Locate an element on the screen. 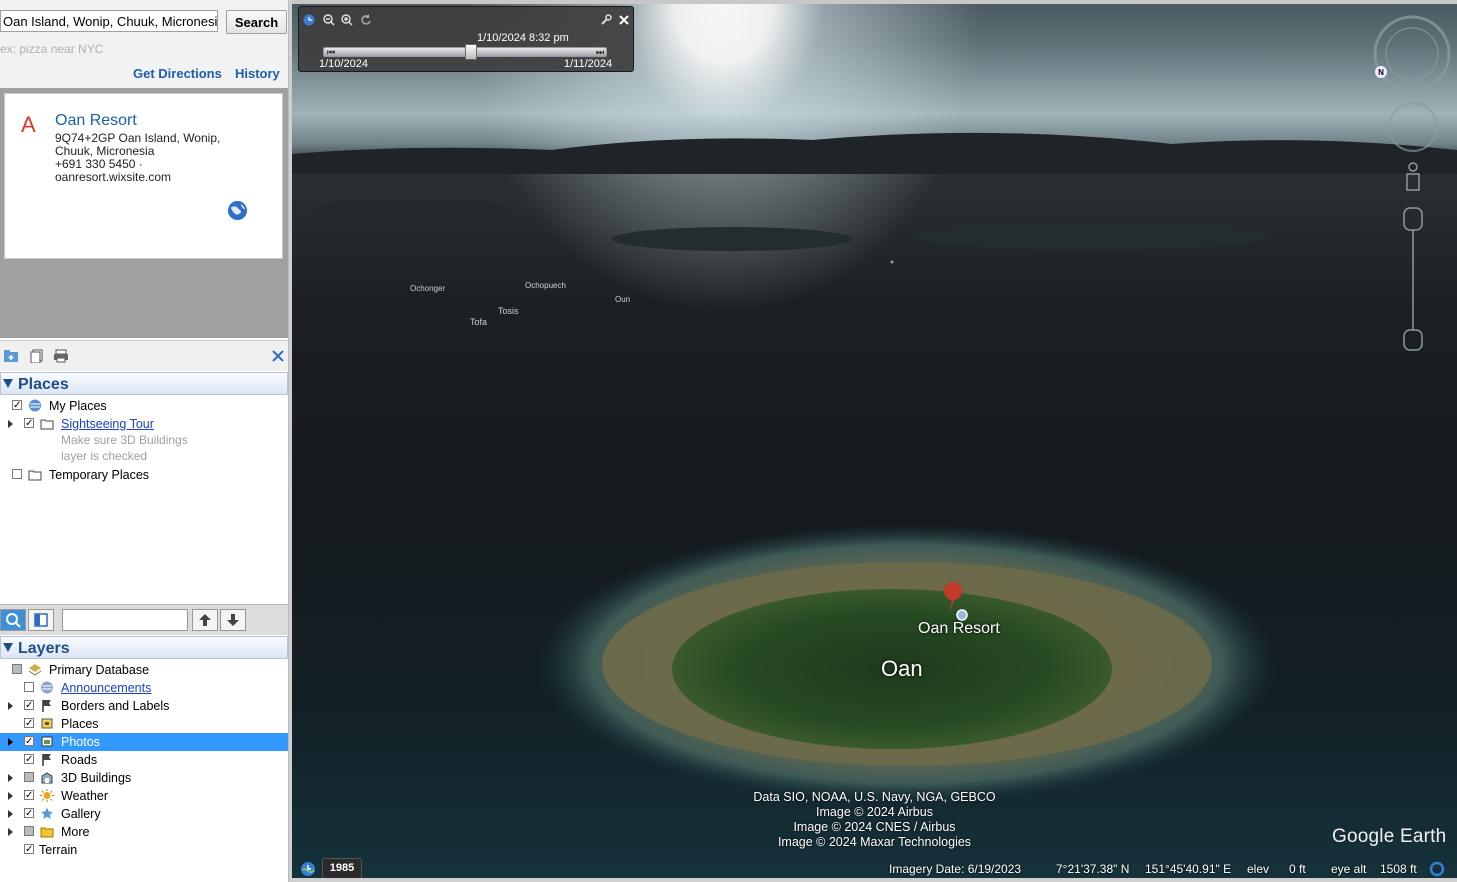 The width and height of the screenshot is (1457, 882). hint-line2: layer is checked is located at coordinates (104, 456).